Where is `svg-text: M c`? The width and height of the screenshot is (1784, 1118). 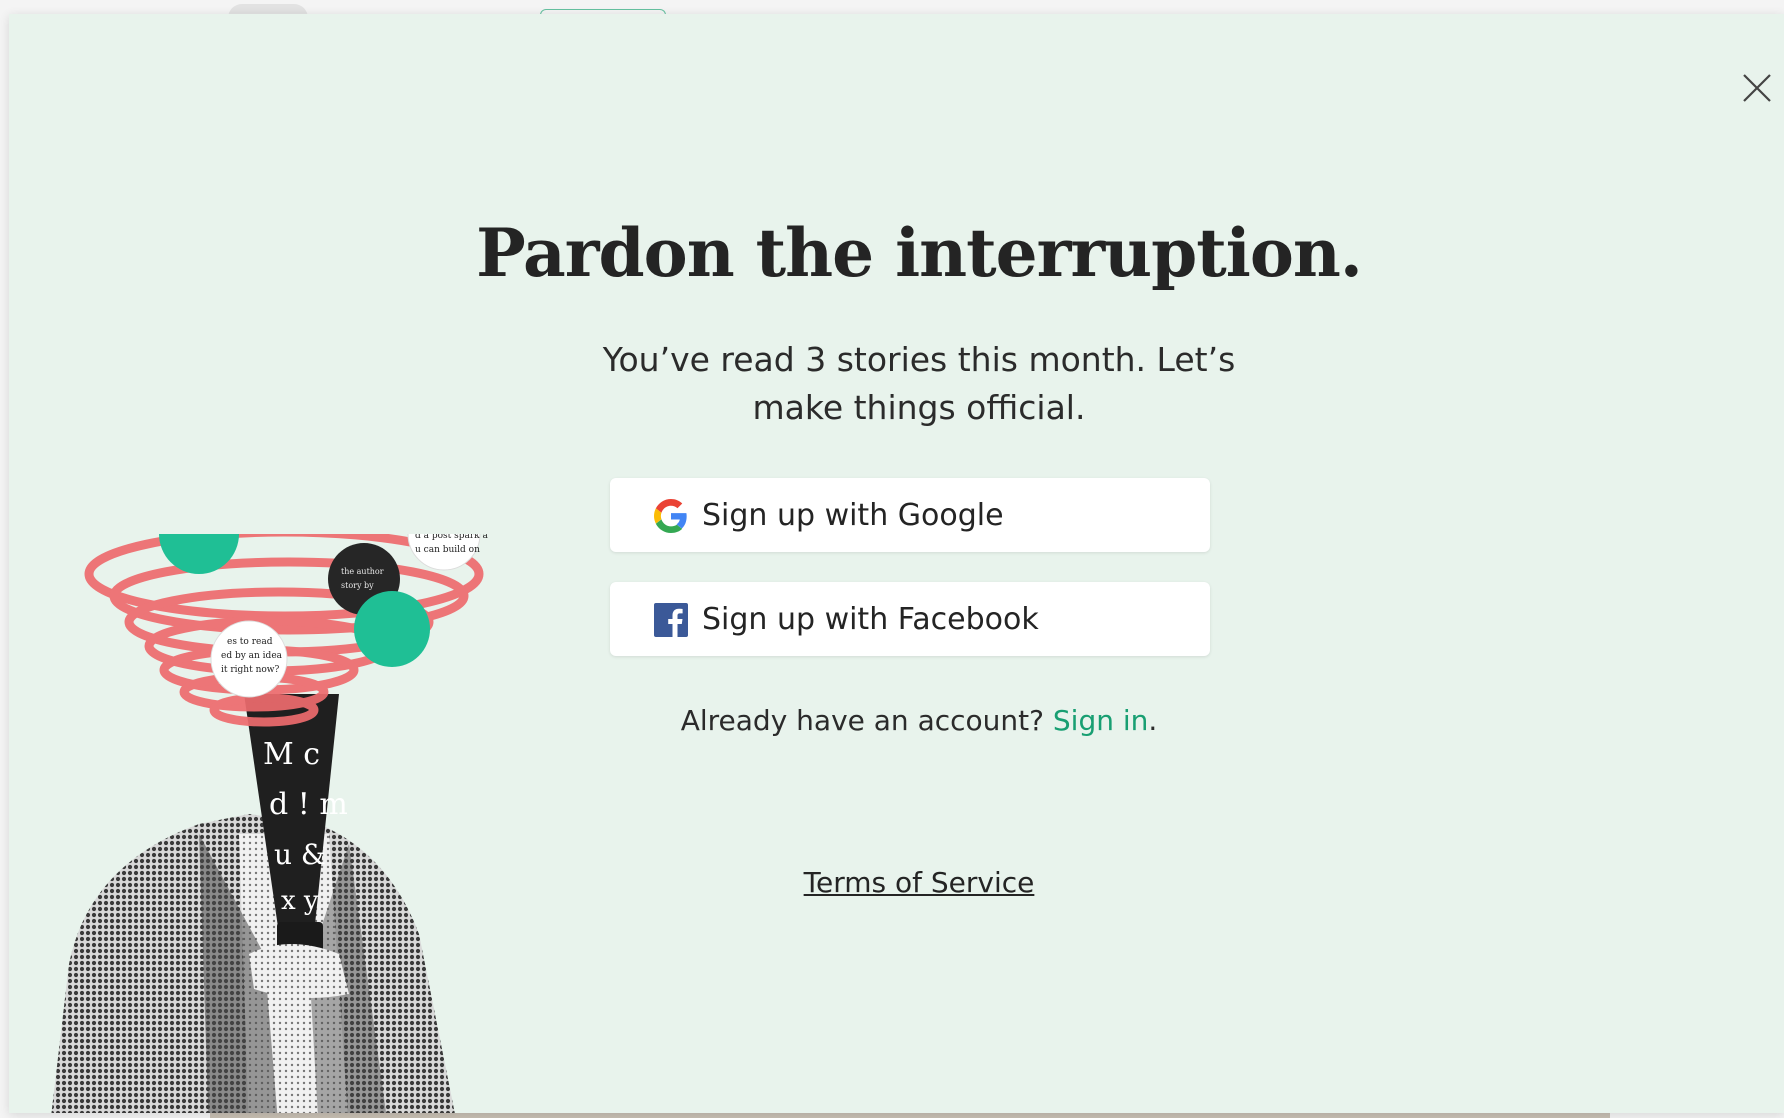
svg-text: M c is located at coordinates (291, 754).